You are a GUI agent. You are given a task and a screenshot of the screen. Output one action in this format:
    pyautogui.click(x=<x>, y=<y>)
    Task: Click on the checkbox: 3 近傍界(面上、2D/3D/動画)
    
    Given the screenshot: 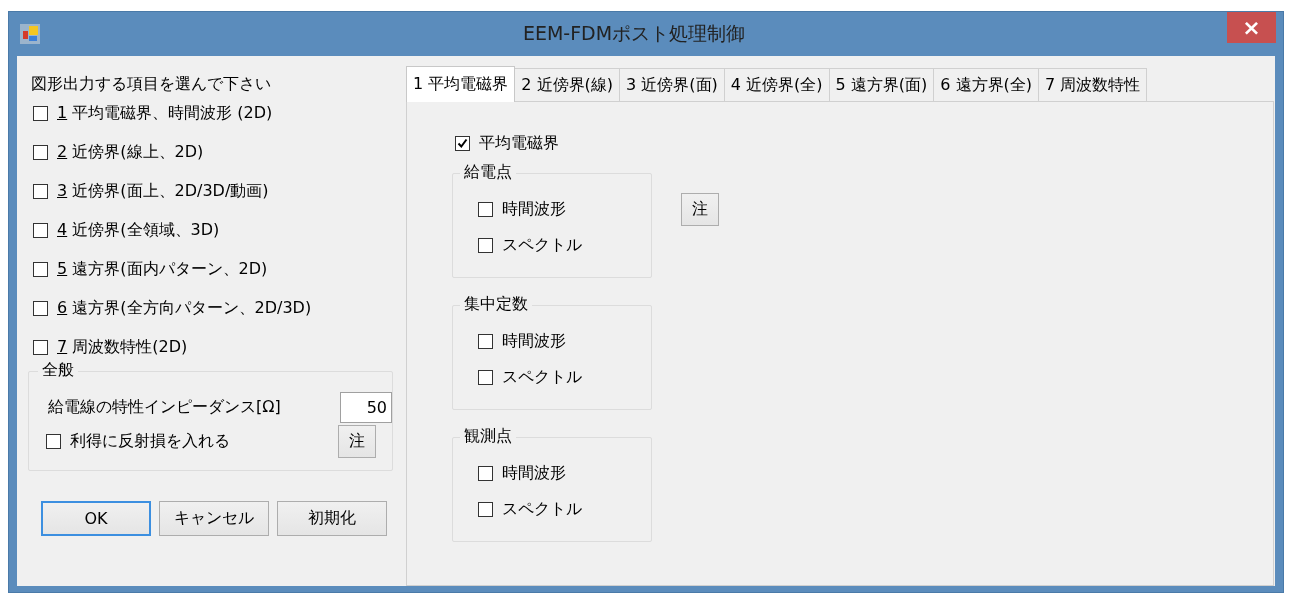 What is the action you would take?
    pyautogui.click(x=151, y=191)
    